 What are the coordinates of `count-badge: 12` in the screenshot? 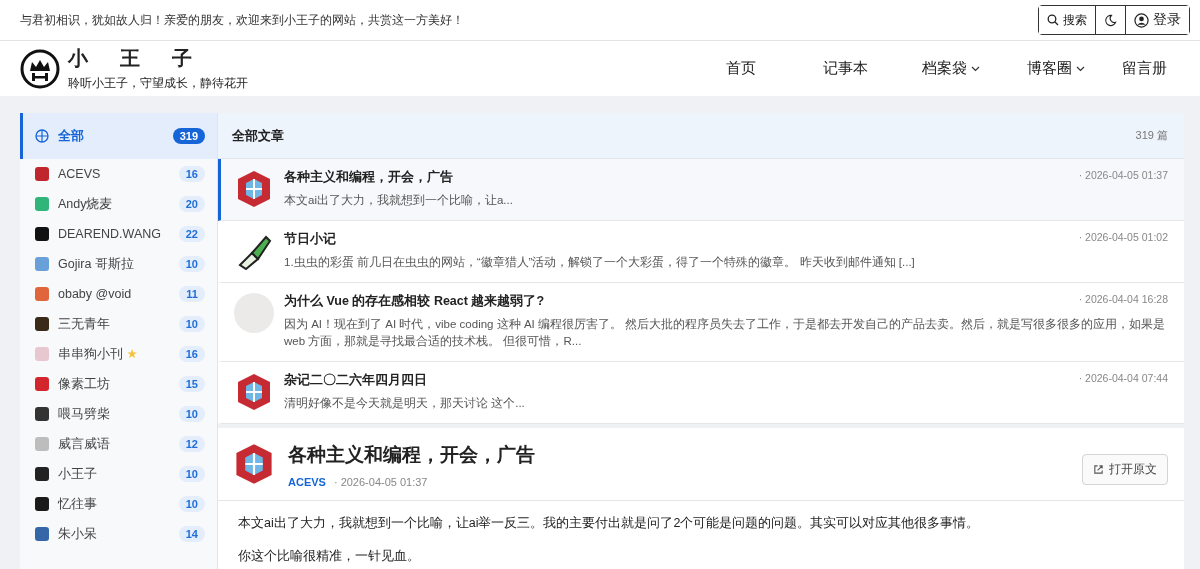 It's located at (191, 444).